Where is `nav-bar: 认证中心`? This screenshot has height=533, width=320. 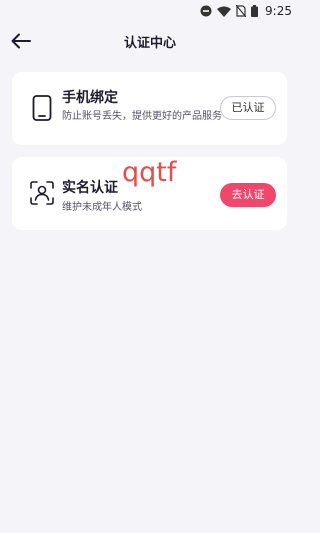
nav-bar: 认证中心 is located at coordinates (150, 41).